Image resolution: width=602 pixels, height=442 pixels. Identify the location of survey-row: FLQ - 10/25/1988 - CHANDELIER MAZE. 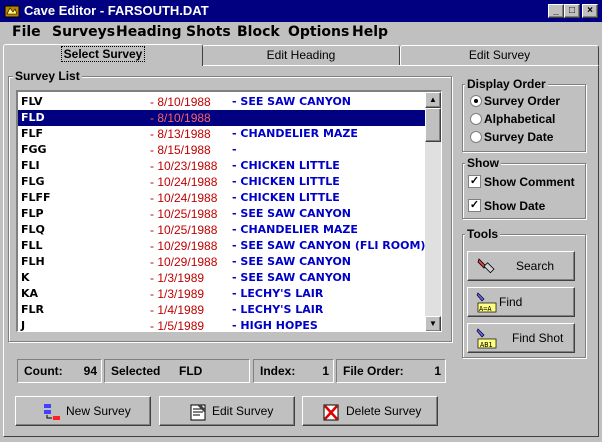
(222, 230).